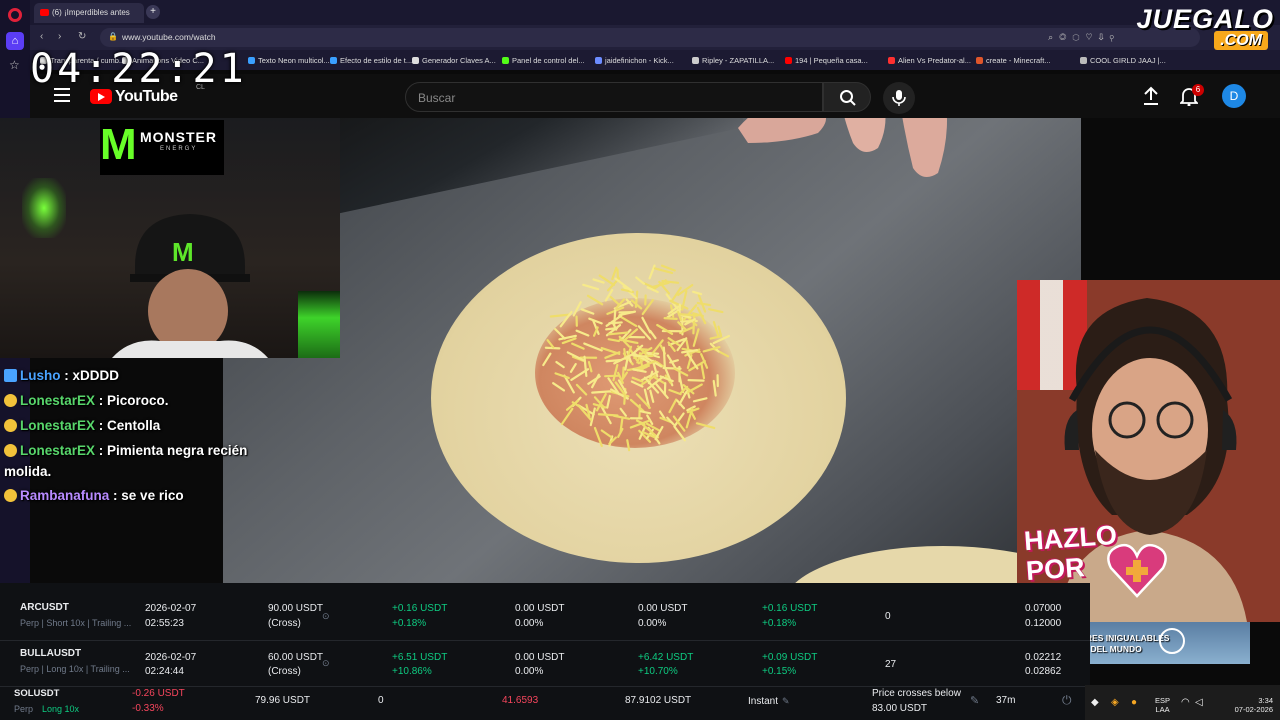 The width and height of the screenshot is (1280, 720). What do you see at coordinates (170, 238) in the screenshot?
I see `streamer-webcam: M MONSTER ENERGY M` at bounding box center [170, 238].